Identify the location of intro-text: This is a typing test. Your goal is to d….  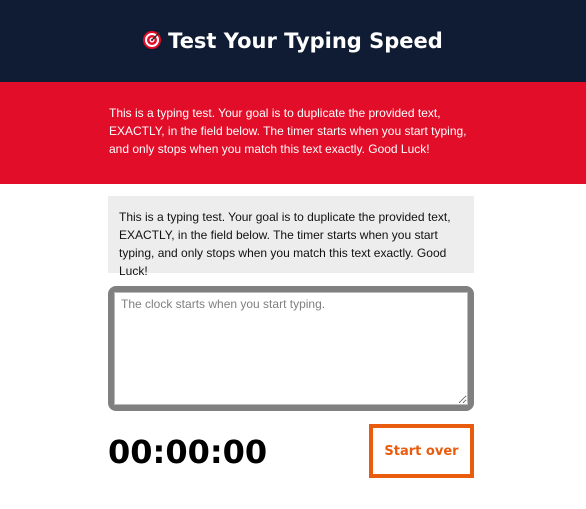
(288, 131).